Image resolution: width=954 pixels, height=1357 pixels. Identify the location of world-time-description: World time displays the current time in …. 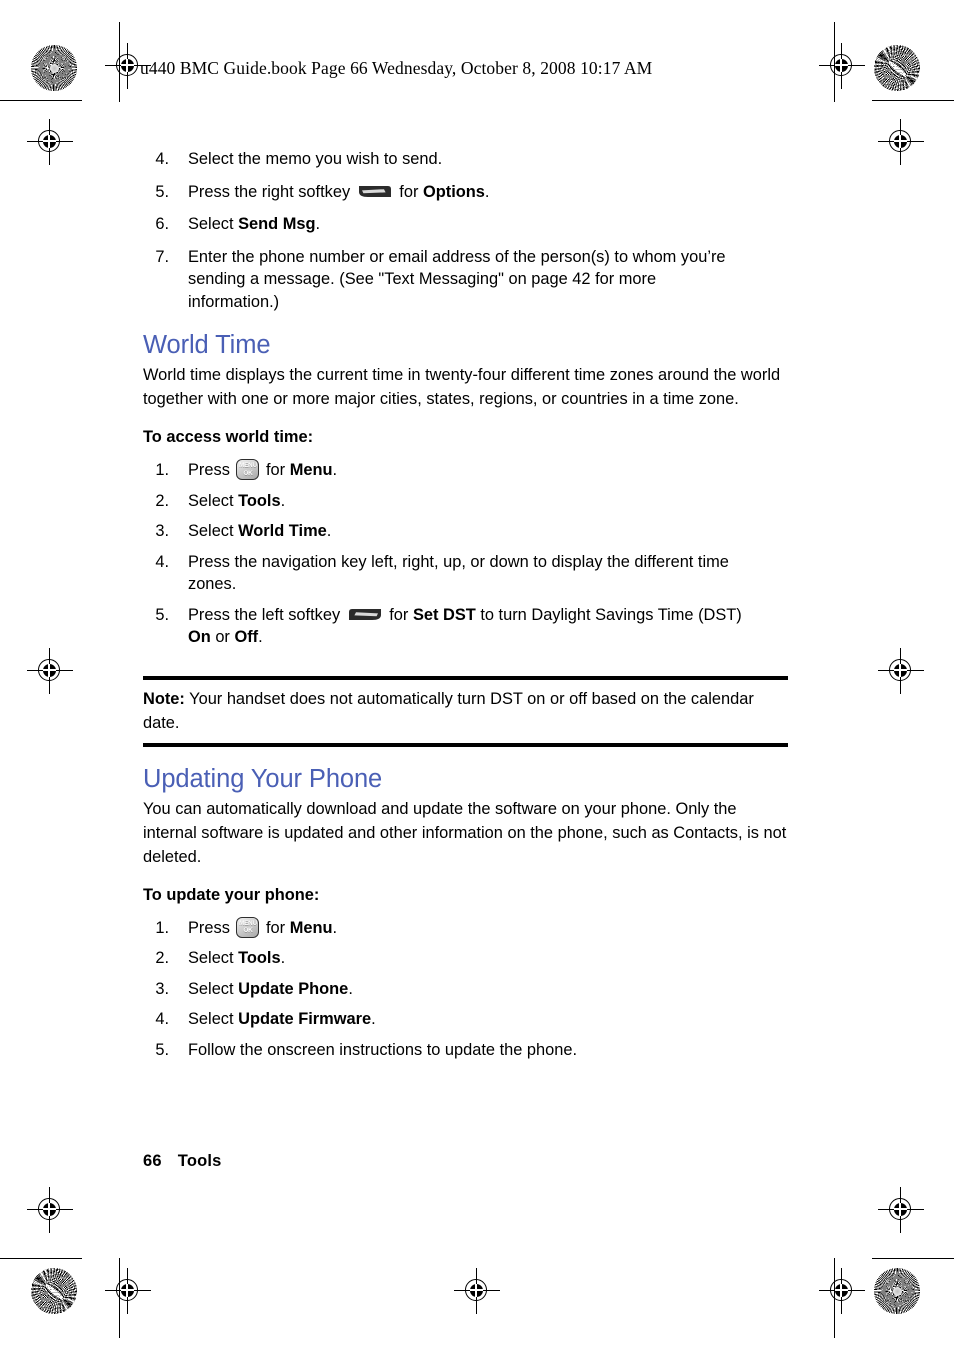
(462, 387).